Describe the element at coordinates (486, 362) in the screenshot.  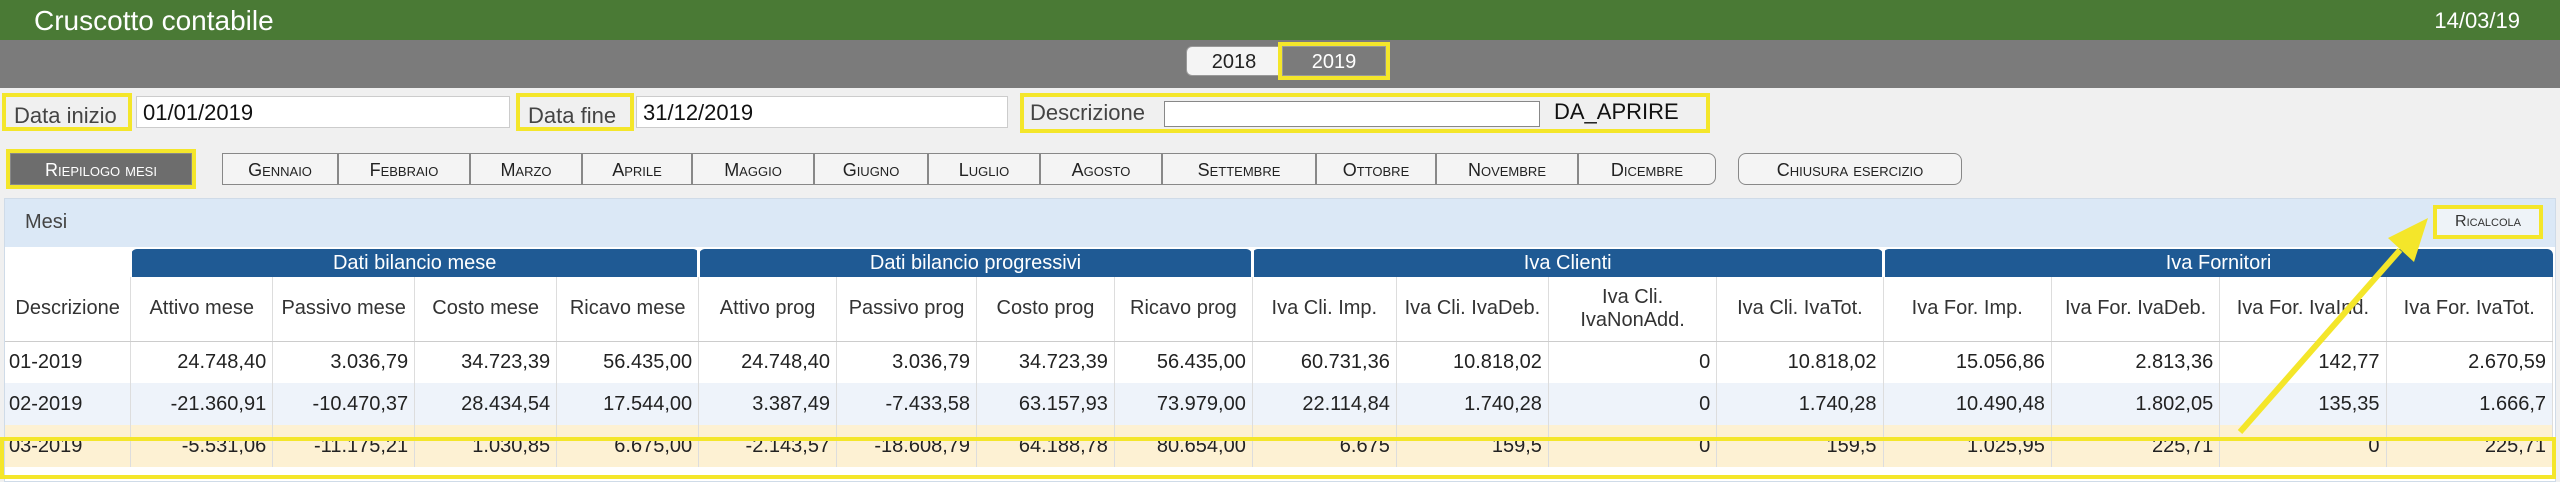
I see `table-cell: 34.723,39` at that location.